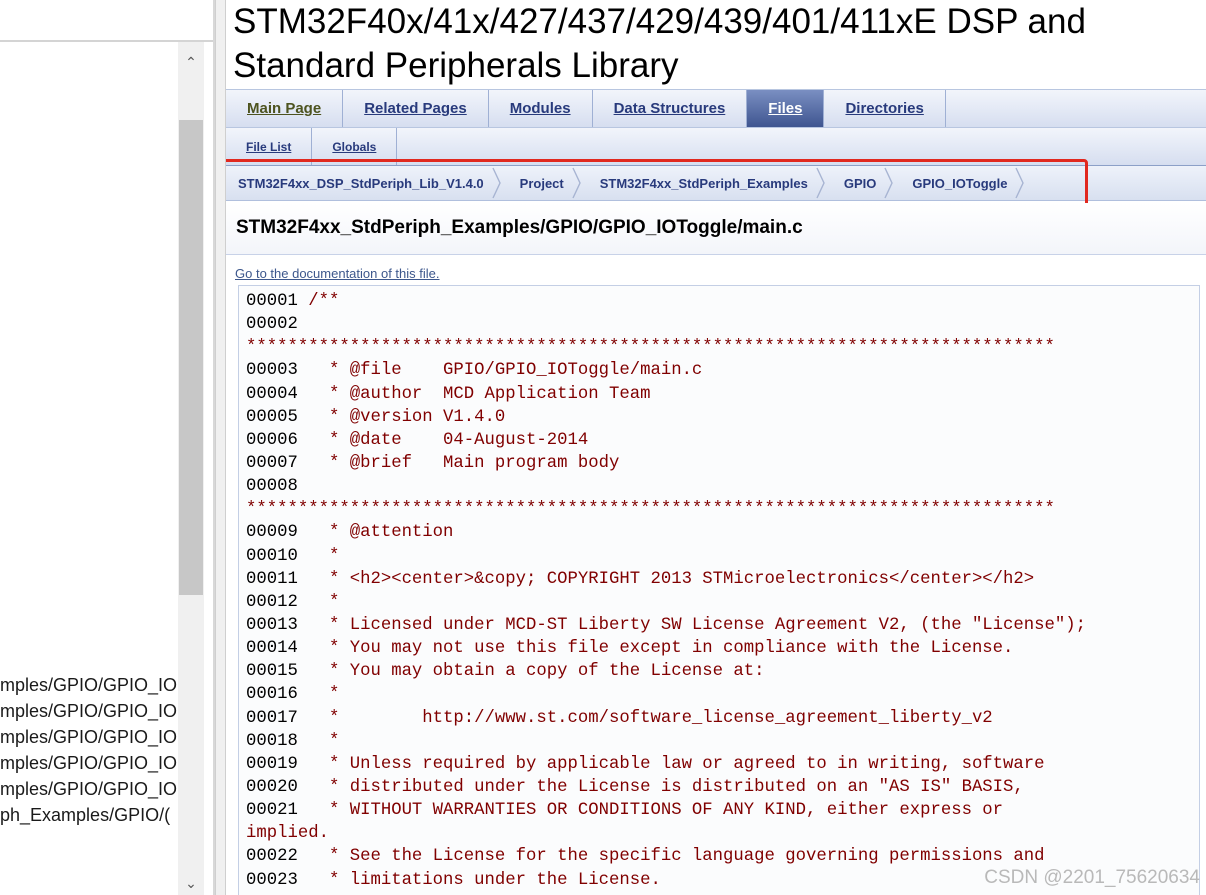  Describe the element at coordinates (272, 463) in the screenshot. I see `line-number: 00007` at that location.